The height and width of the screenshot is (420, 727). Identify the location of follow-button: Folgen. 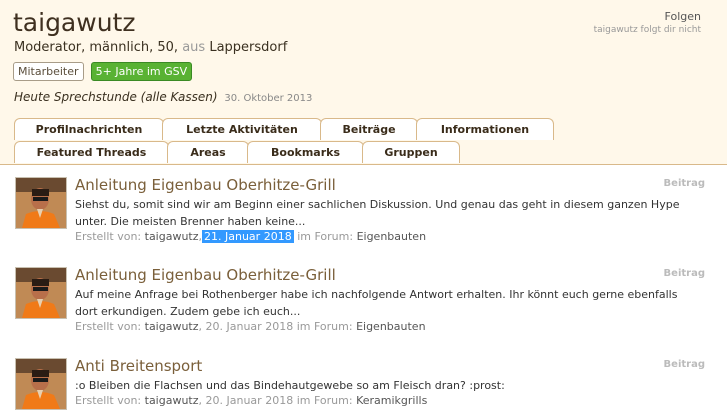
(683, 16).